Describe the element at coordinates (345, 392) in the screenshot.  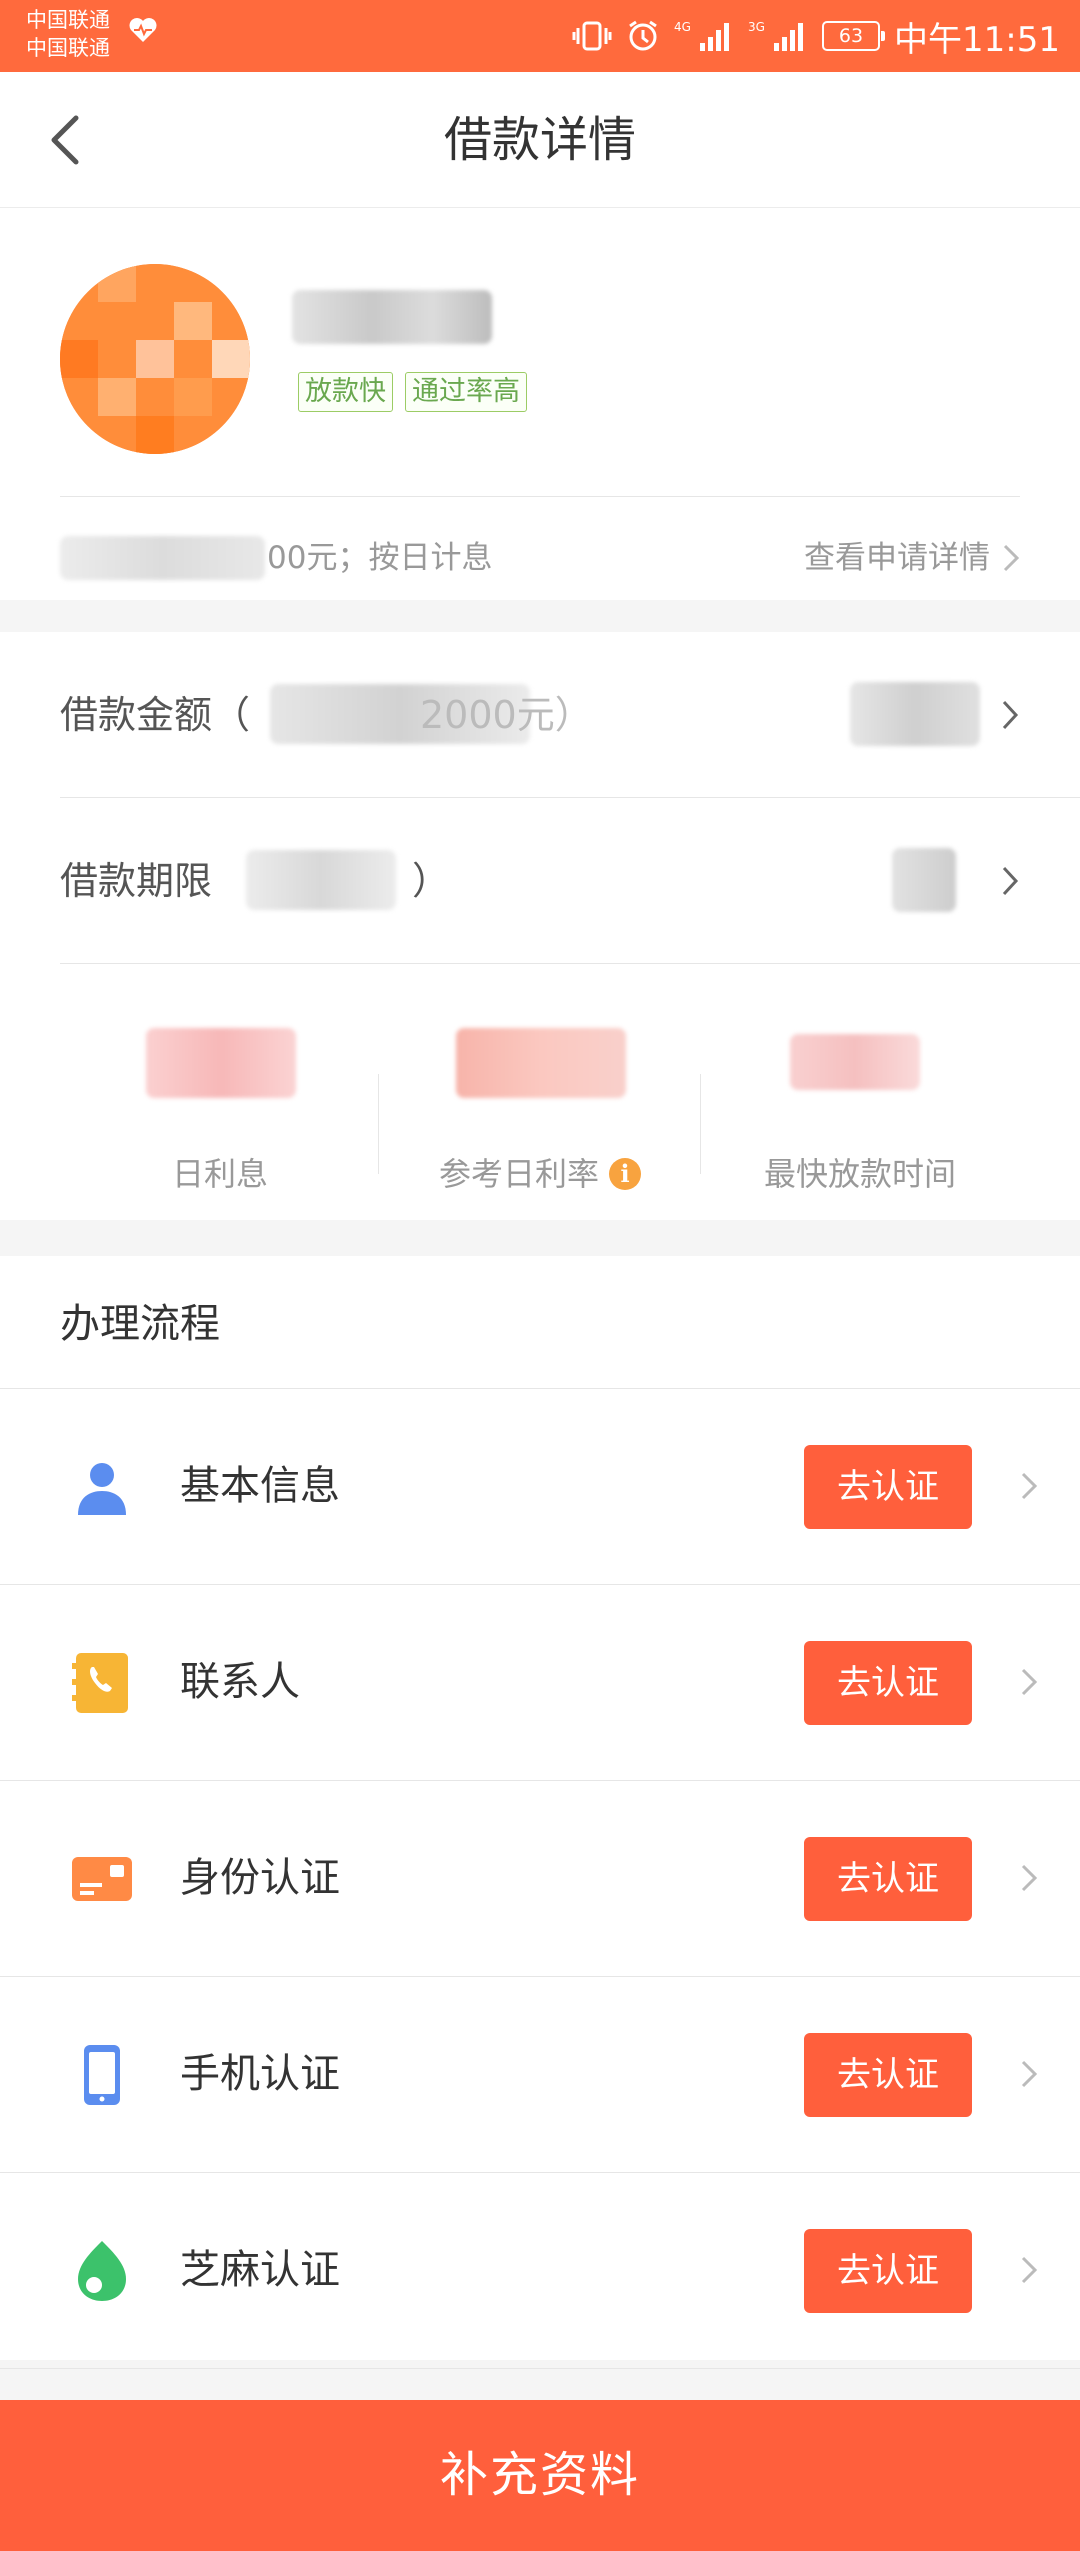
I see `tag-fast-loan: 放款快` at that location.